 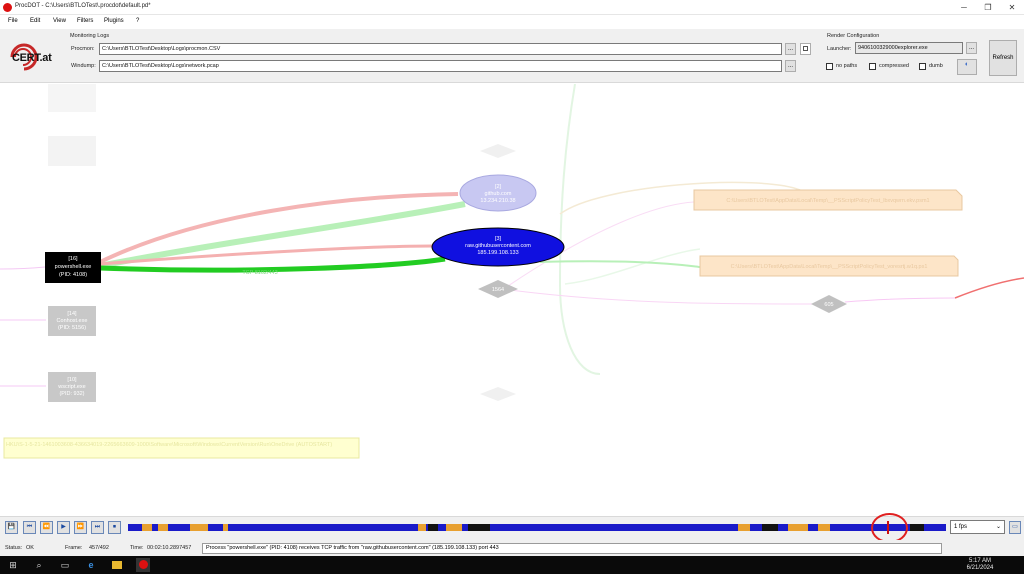 I want to click on minimize-button: ─, so click(x=964, y=7).